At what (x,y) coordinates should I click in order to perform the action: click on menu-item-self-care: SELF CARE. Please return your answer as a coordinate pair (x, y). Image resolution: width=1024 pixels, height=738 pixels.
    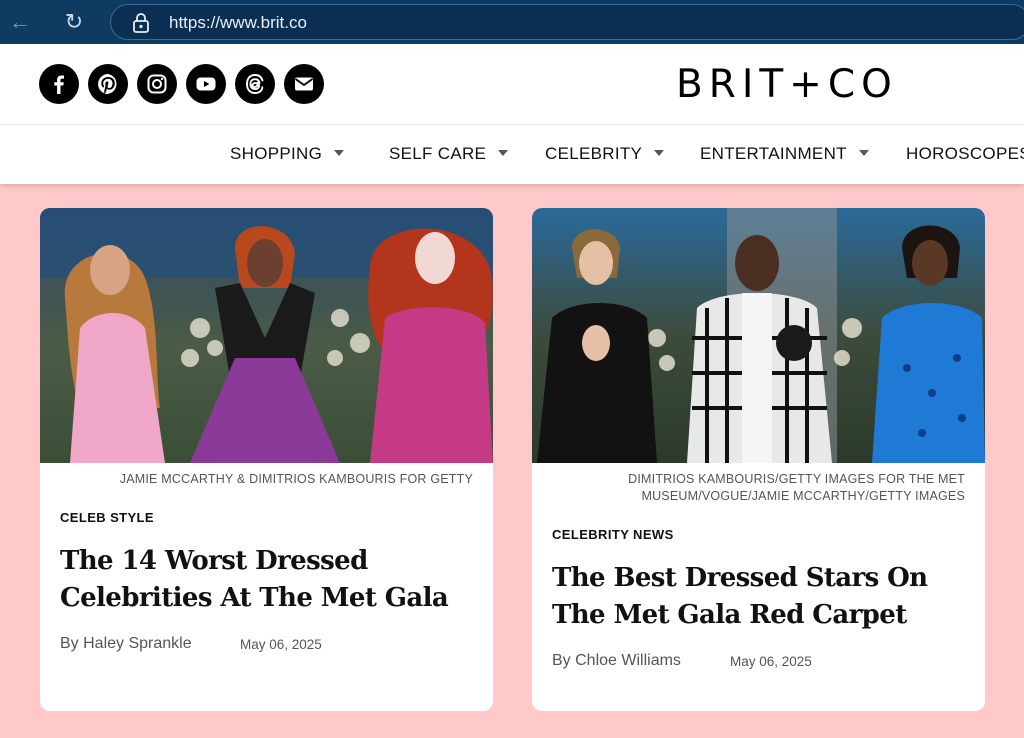
    Looking at the image, I should click on (449, 154).